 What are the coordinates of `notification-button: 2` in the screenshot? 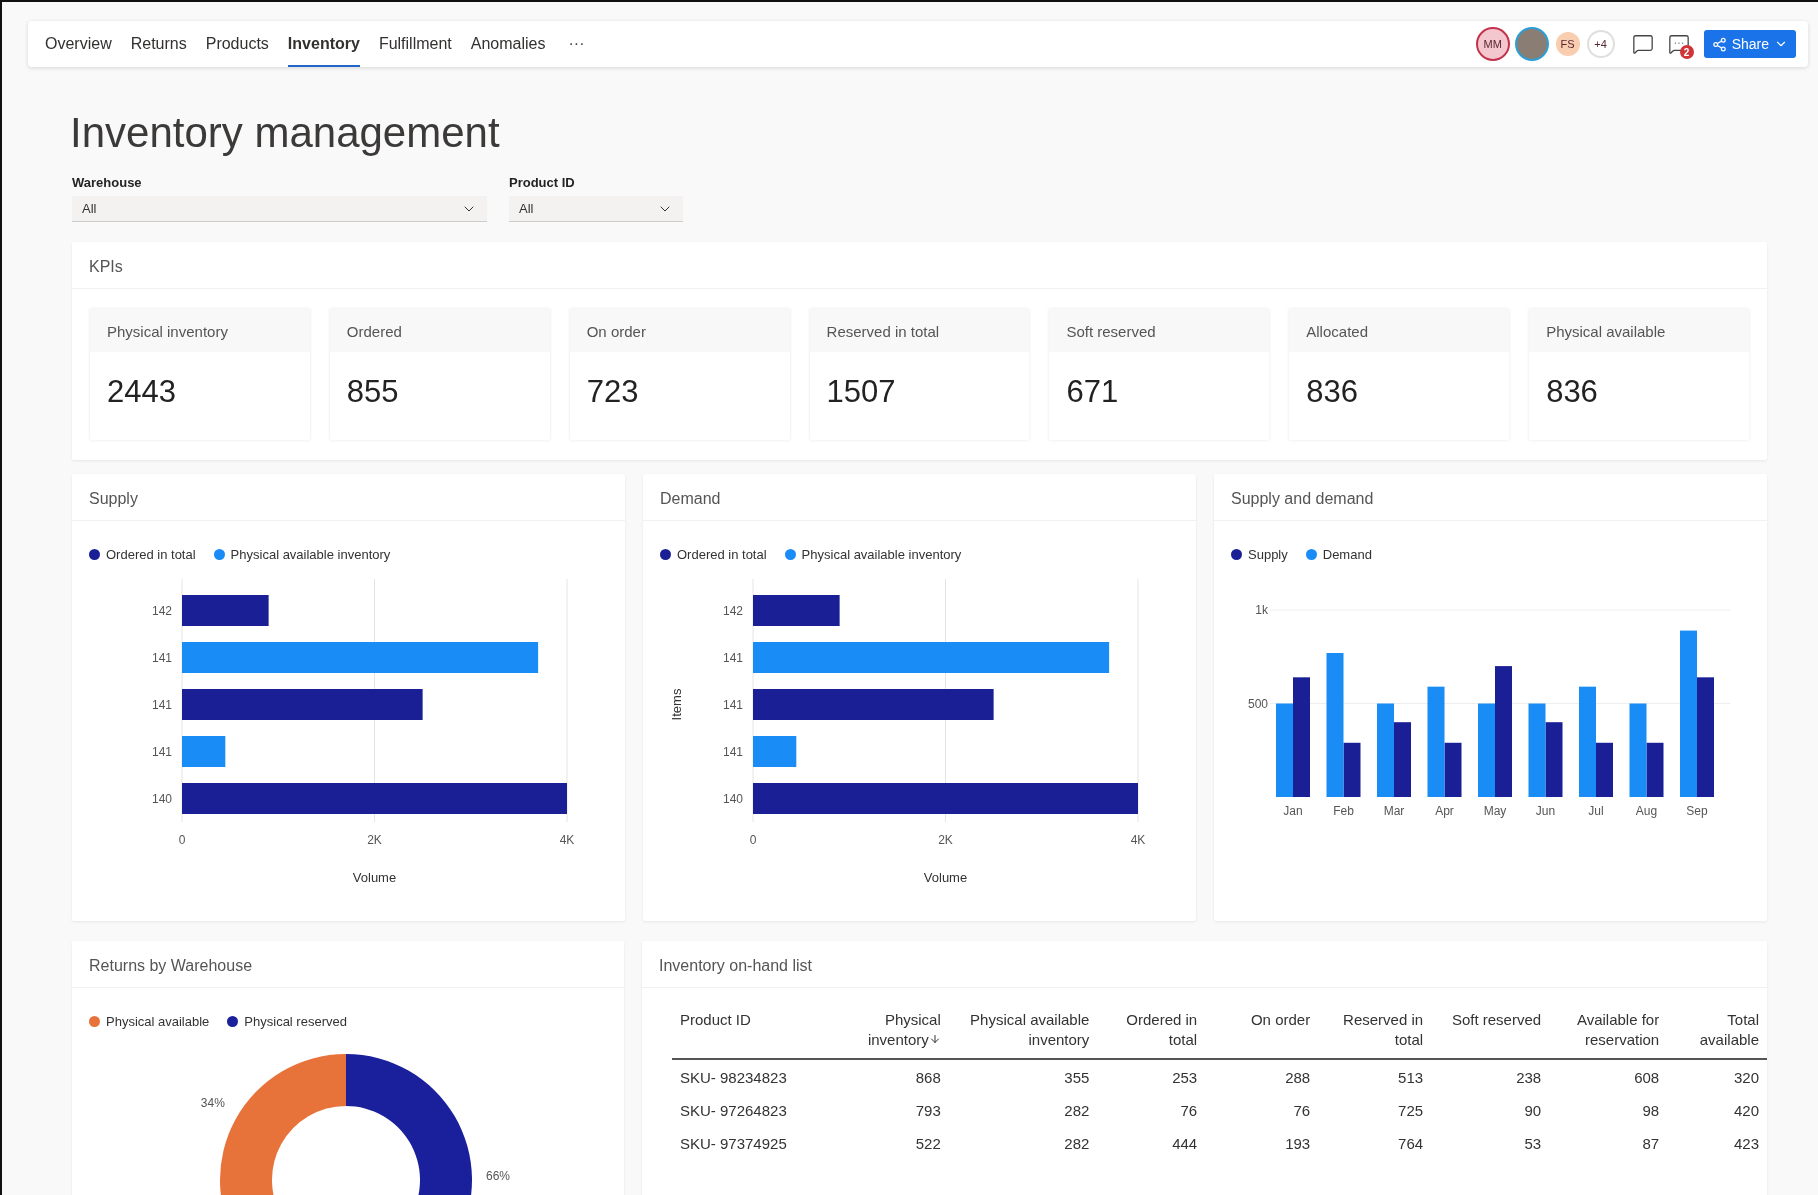 It's located at (1678, 44).